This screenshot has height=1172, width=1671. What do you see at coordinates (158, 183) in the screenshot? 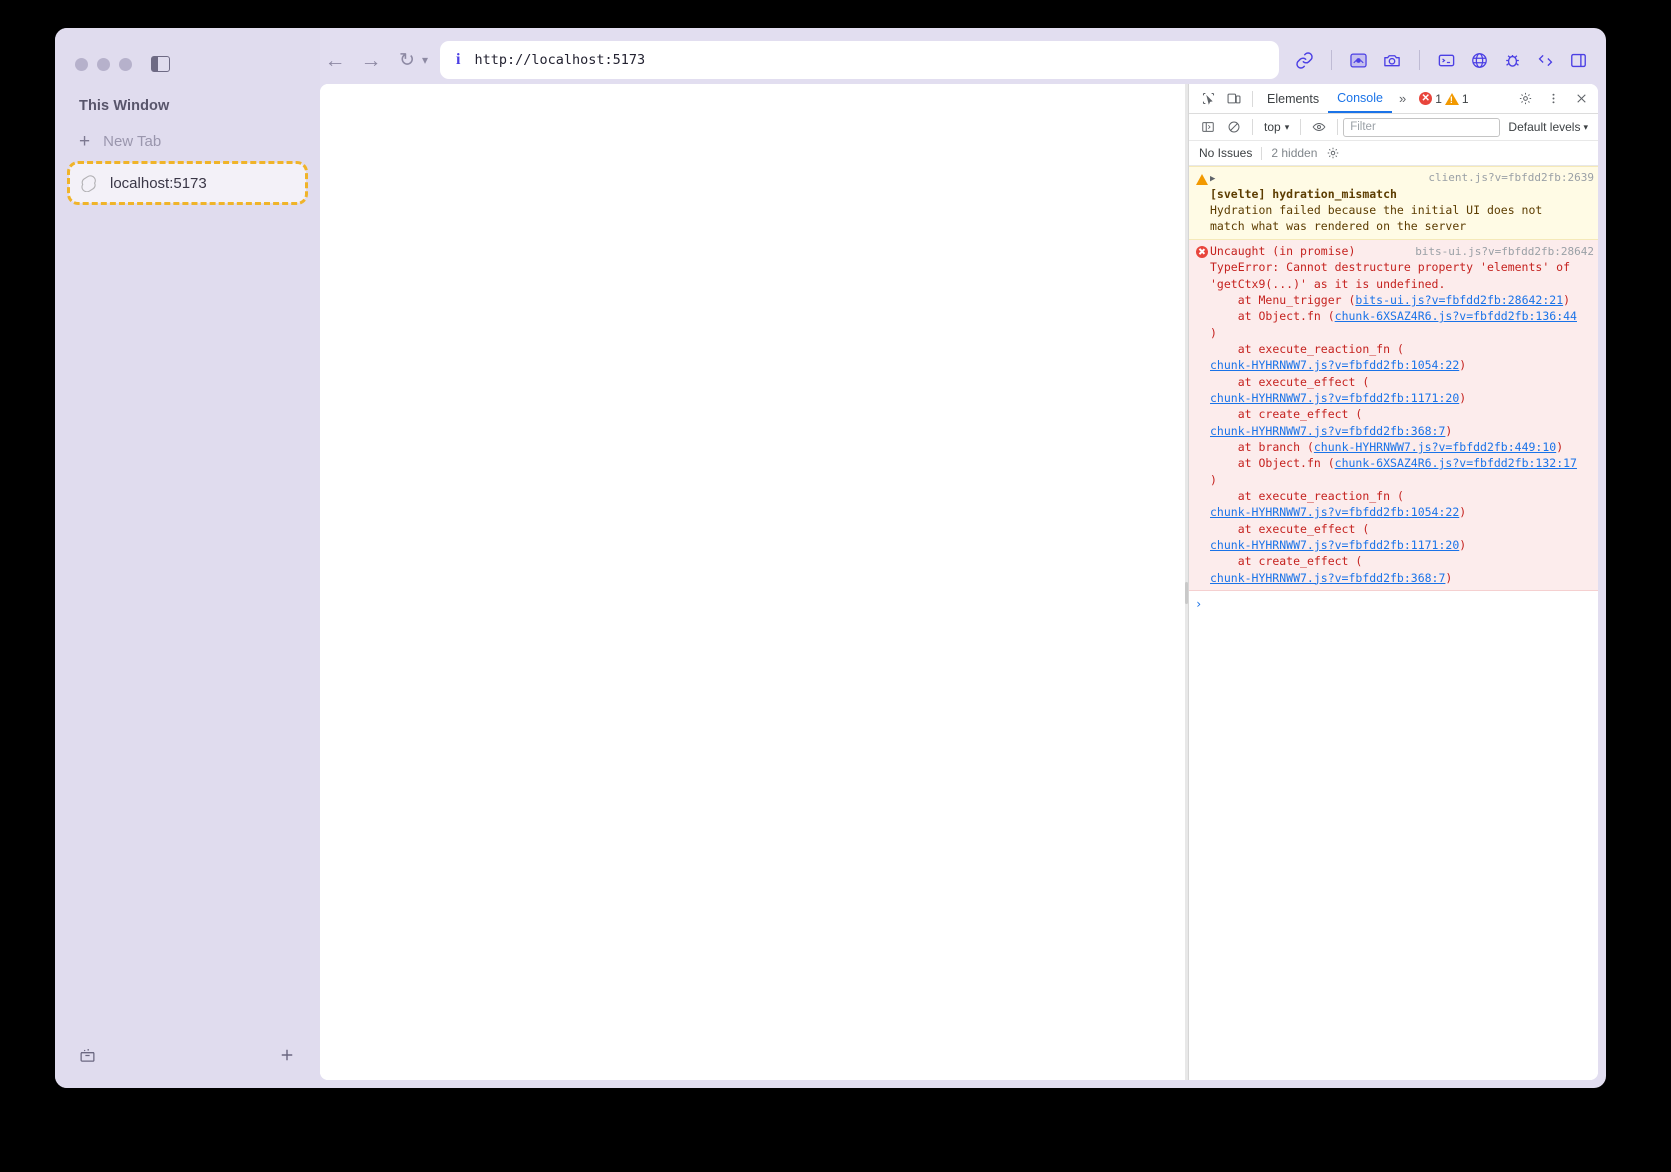
I see `tab-title: localhost:5173` at bounding box center [158, 183].